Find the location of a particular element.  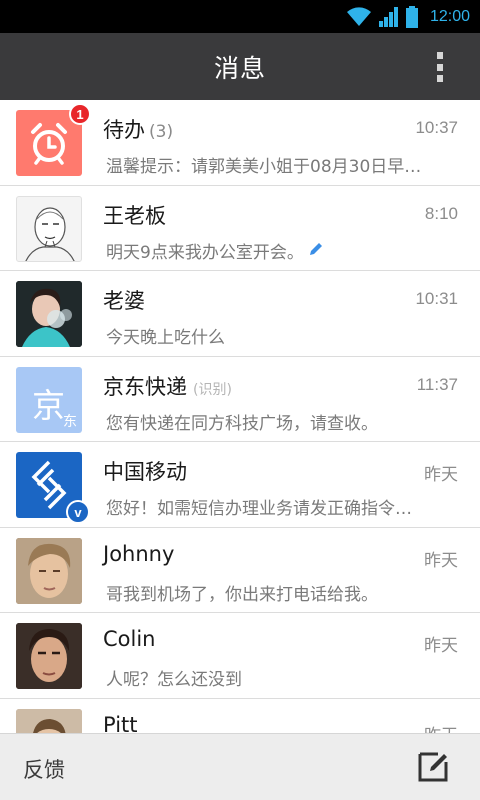

title-bar: 消息 is located at coordinates (240, 66).